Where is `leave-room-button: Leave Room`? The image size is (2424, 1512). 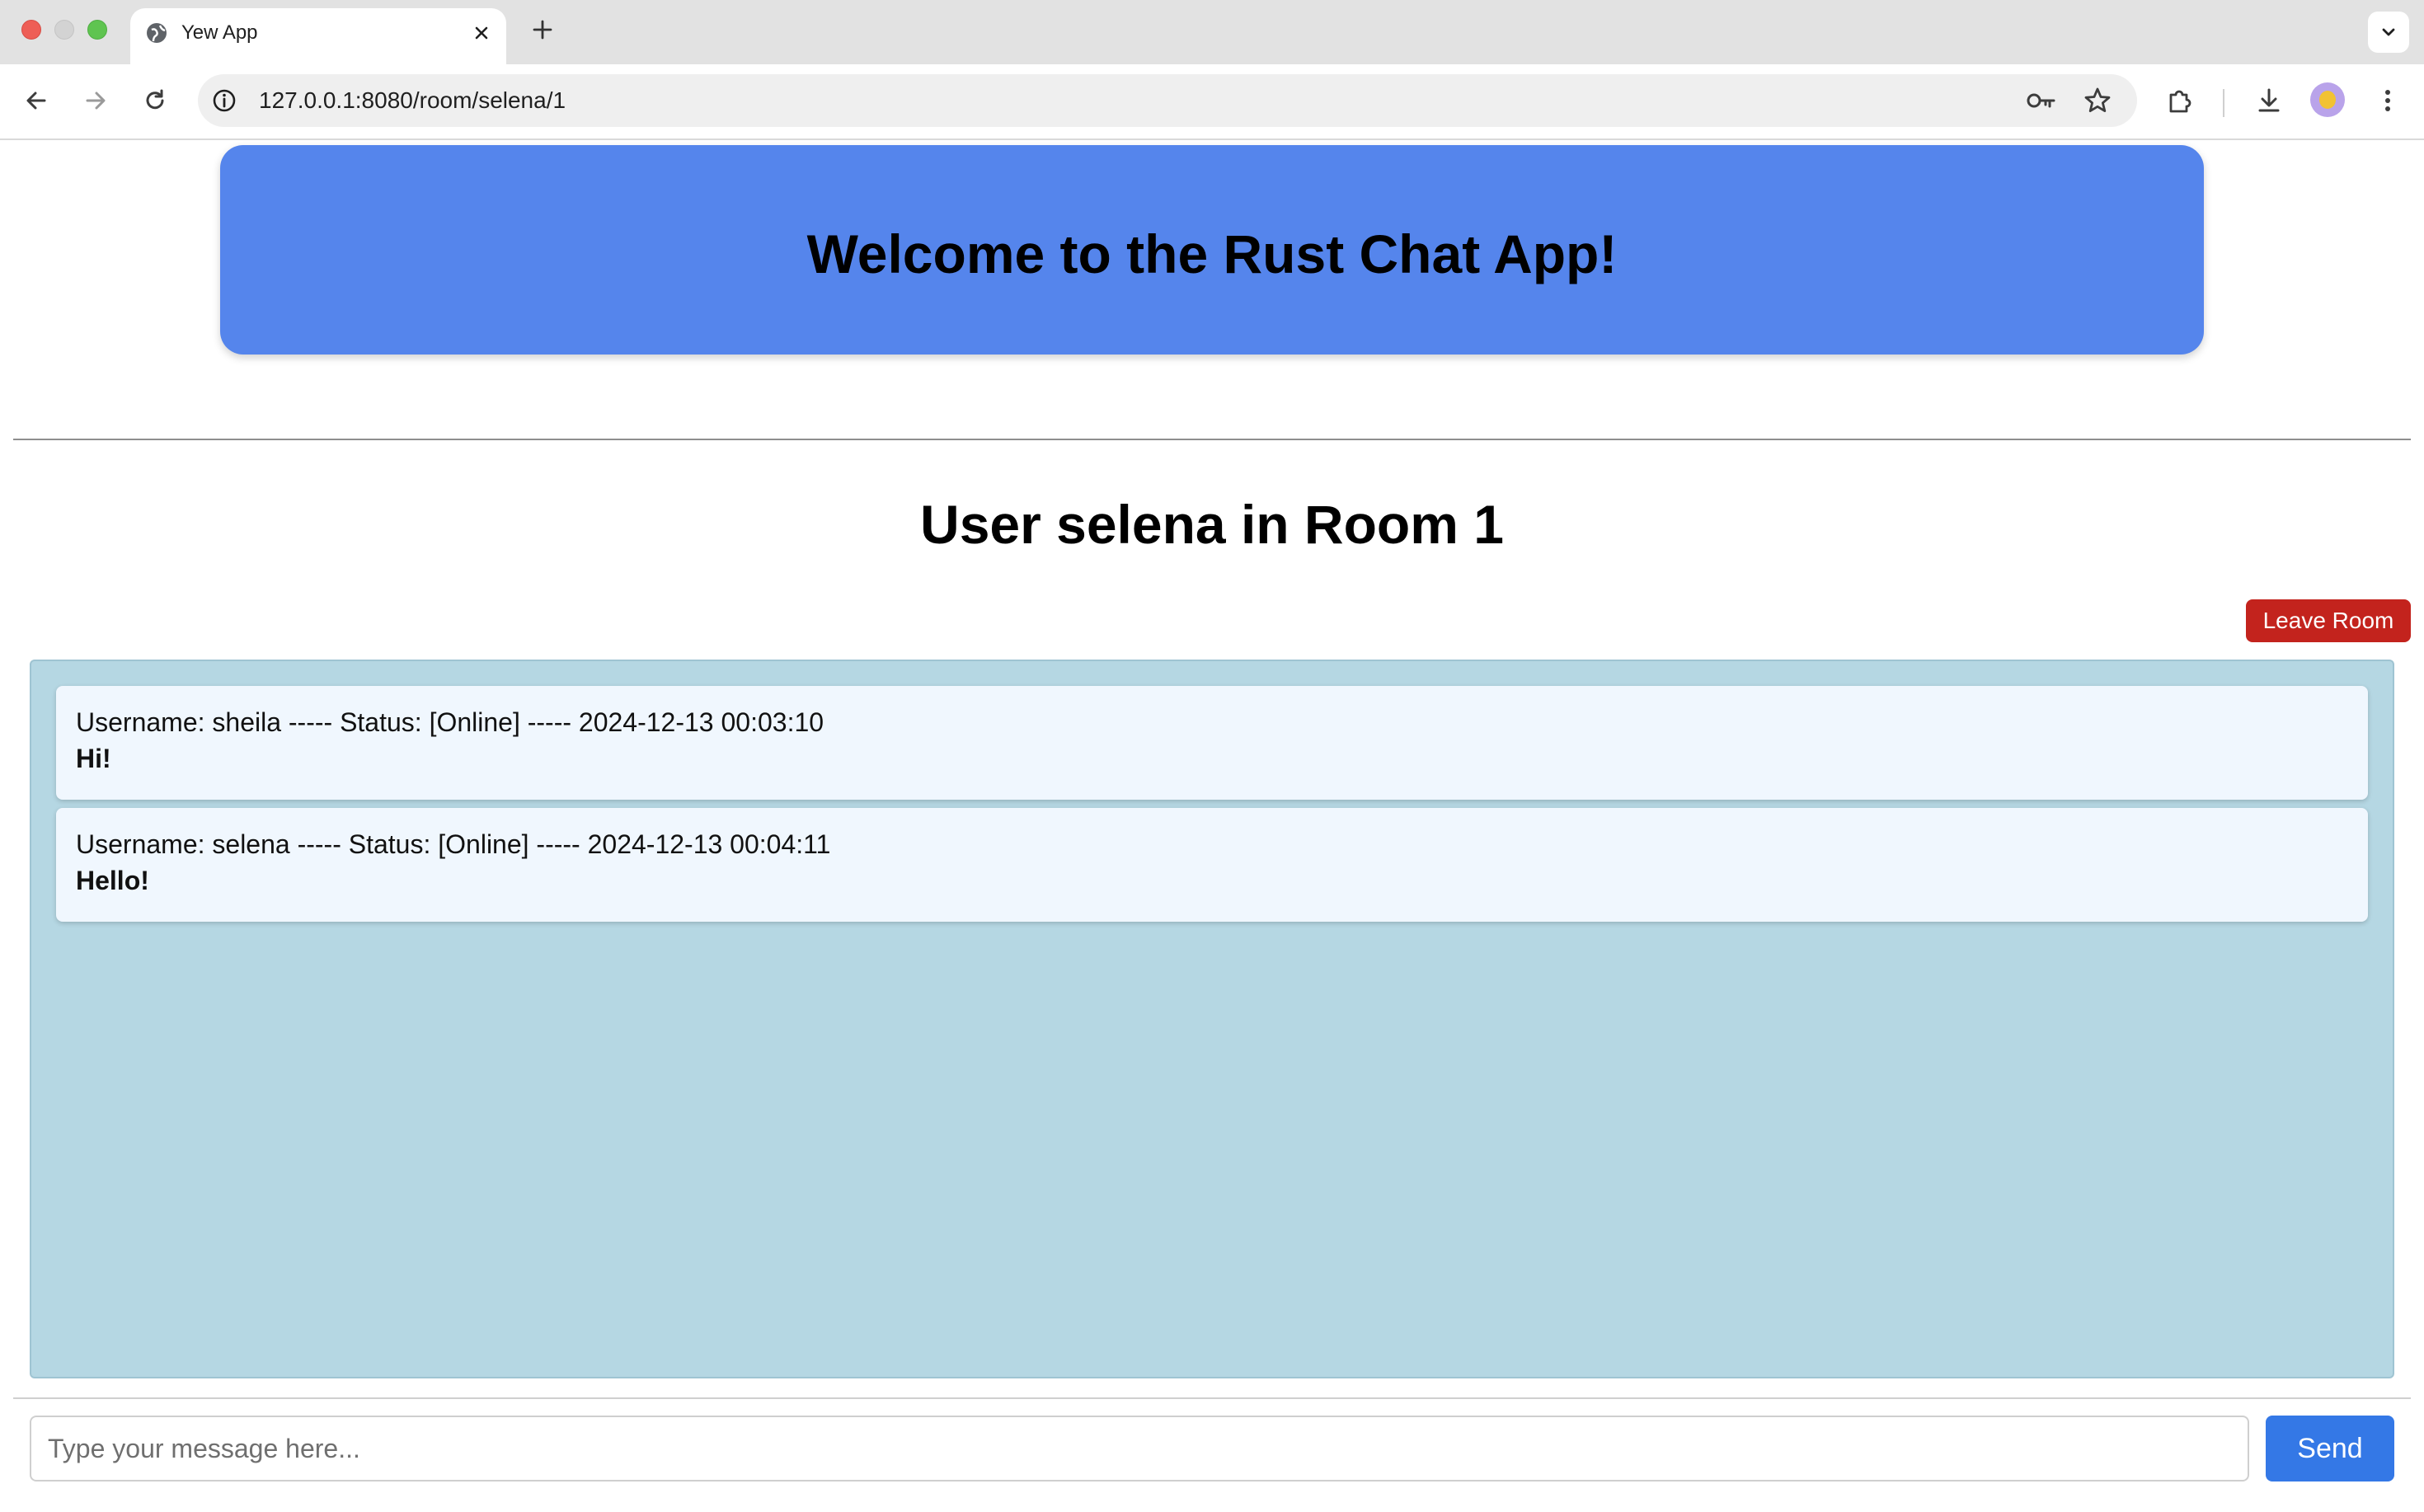 leave-room-button: Leave Room is located at coordinates (2328, 621).